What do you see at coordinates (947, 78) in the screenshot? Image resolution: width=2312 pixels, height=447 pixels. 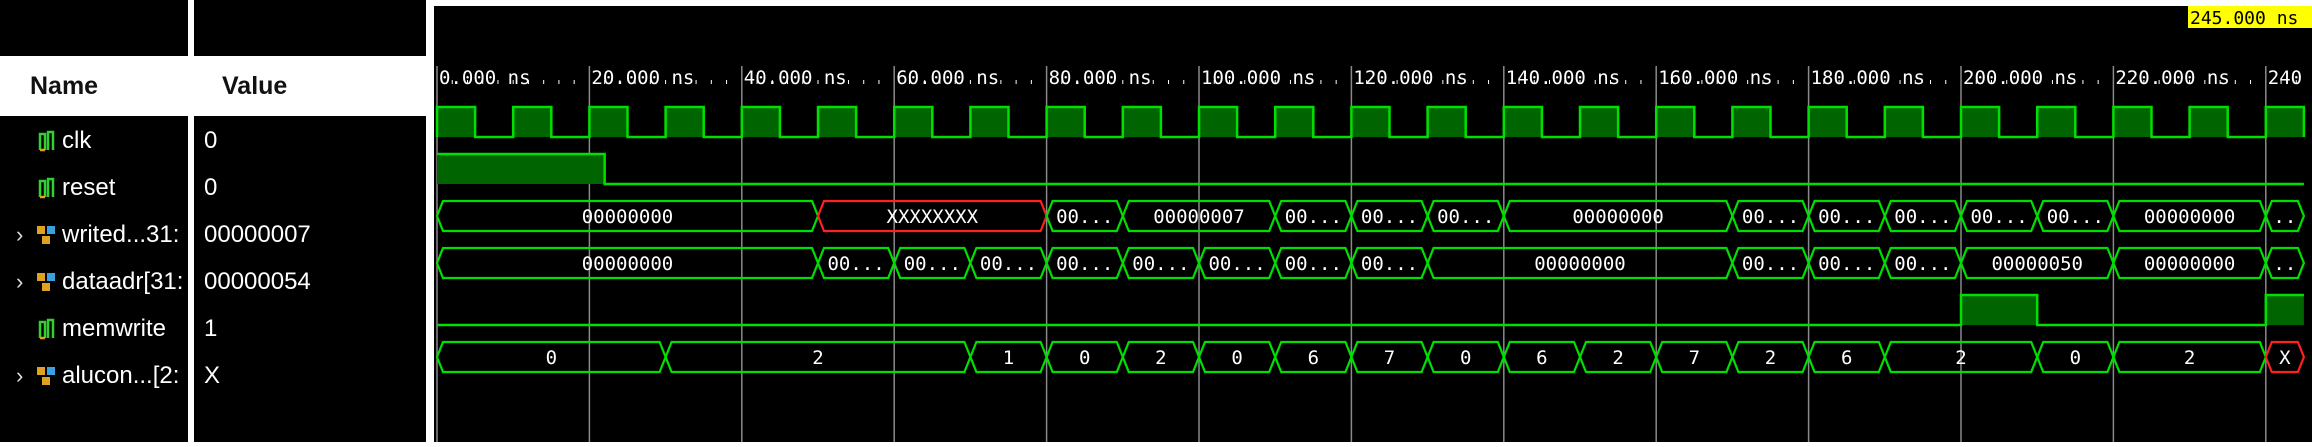 I see `time-tick-label: 60.000 ns` at bounding box center [947, 78].